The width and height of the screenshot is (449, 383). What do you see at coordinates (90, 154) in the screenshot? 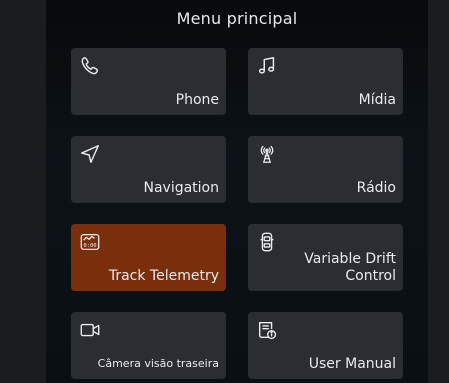
I see `navigation-arrow-icon` at bounding box center [90, 154].